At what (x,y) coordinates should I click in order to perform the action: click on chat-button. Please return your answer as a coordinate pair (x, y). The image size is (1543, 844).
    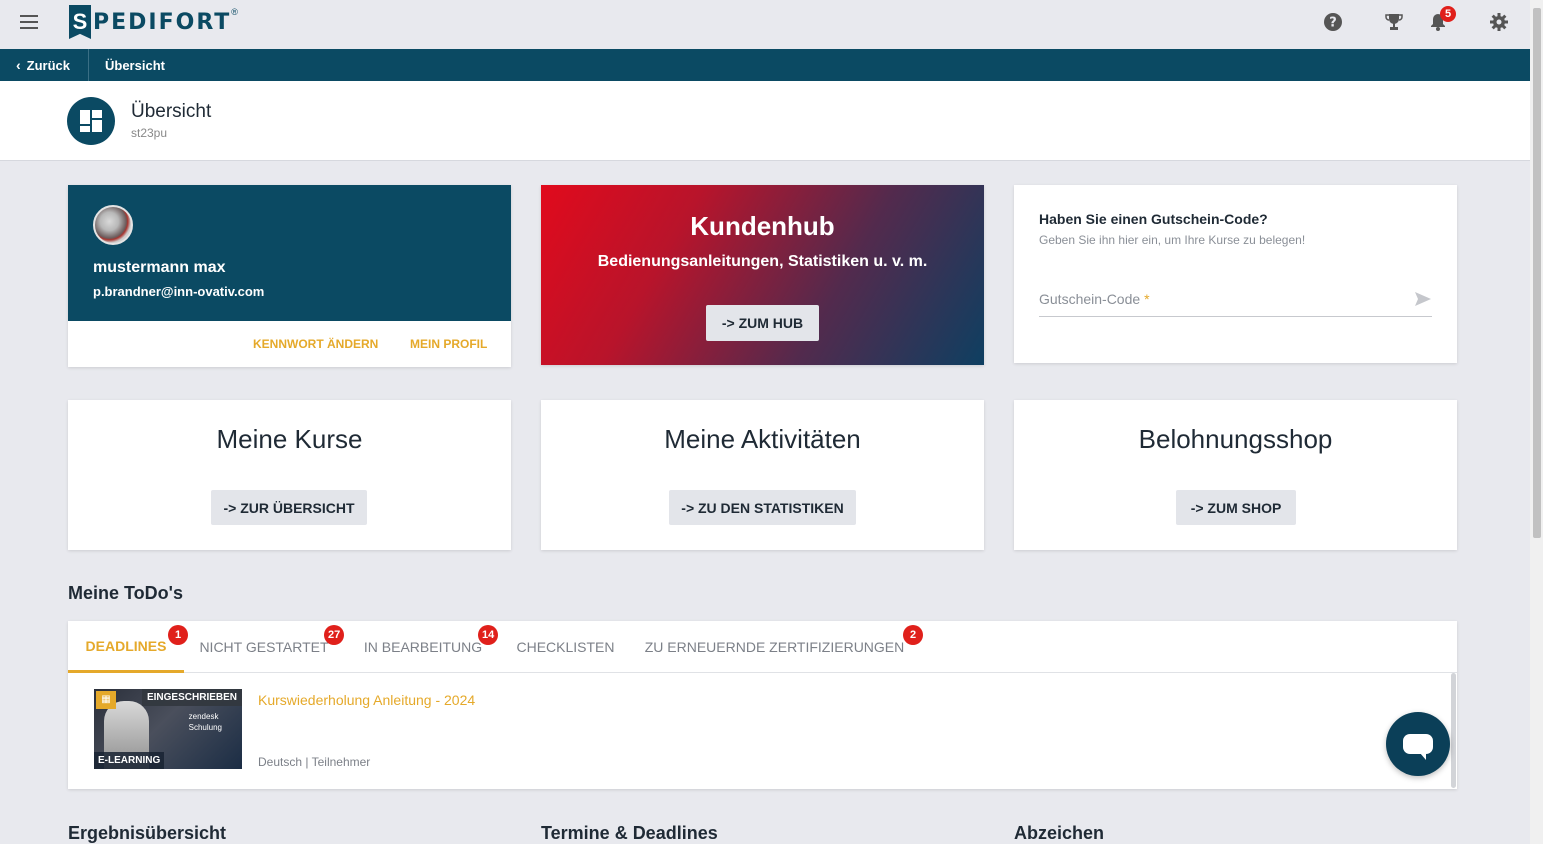
    Looking at the image, I should click on (1418, 744).